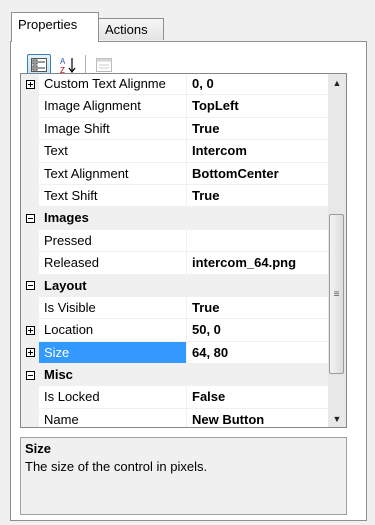 Image resolution: width=375 pixels, height=525 pixels. Describe the element at coordinates (336, 294) in the screenshot. I see `scrollbar-thumb: ≡` at that location.